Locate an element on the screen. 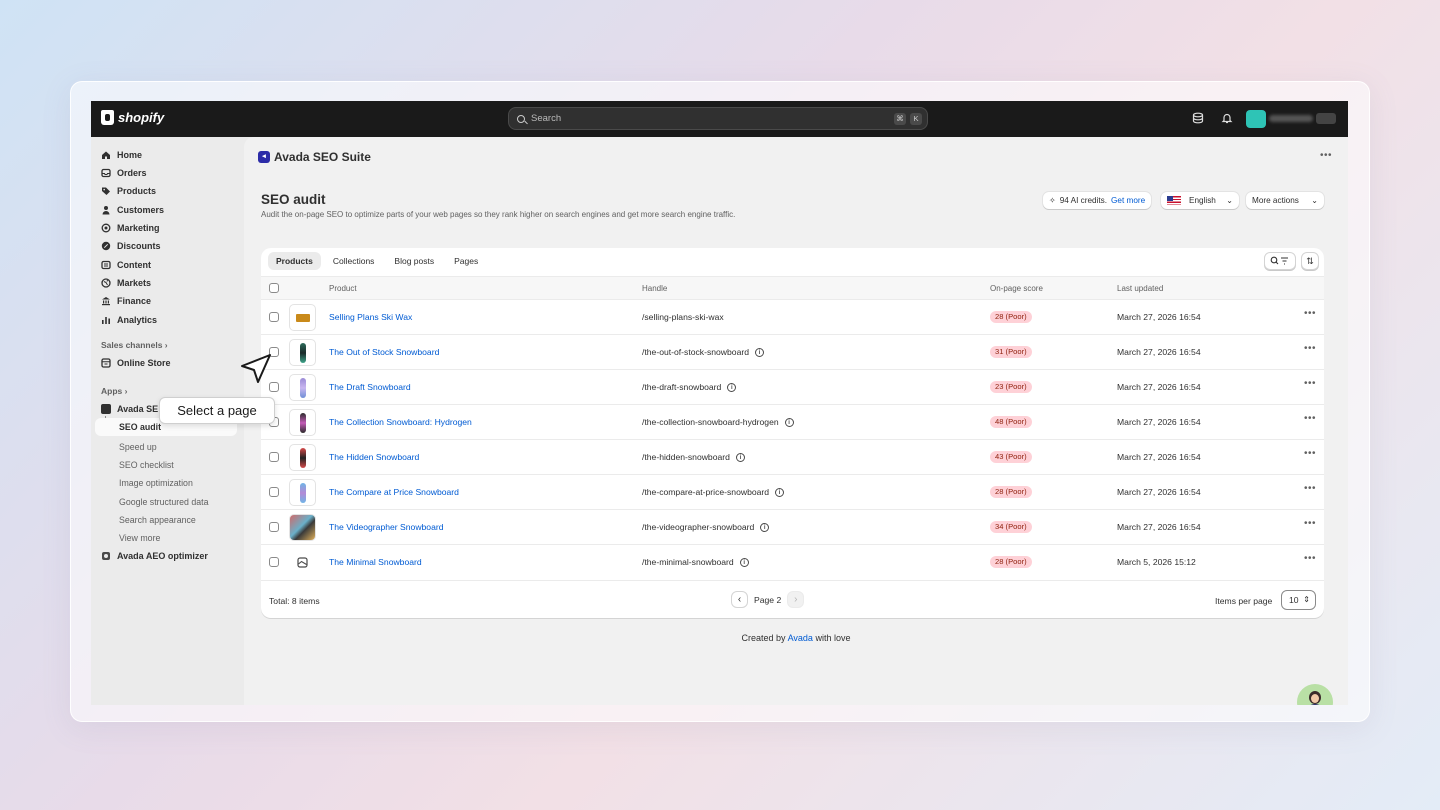  sidebar-item-avada-aeo: Avada AEO optimizer is located at coordinates (154, 556).